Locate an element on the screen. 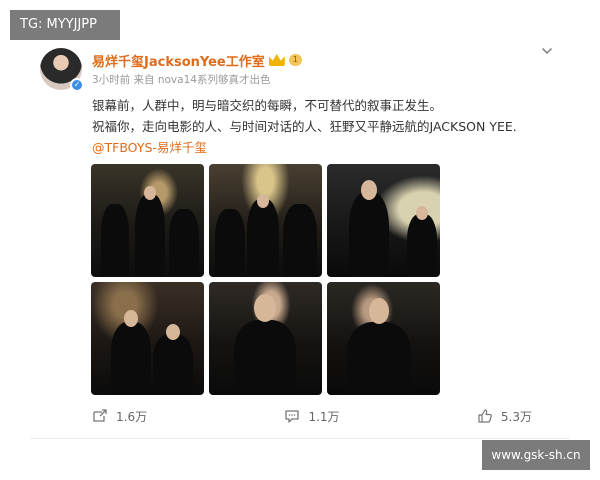  repost-count: 1.6万 is located at coordinates (132, 416).